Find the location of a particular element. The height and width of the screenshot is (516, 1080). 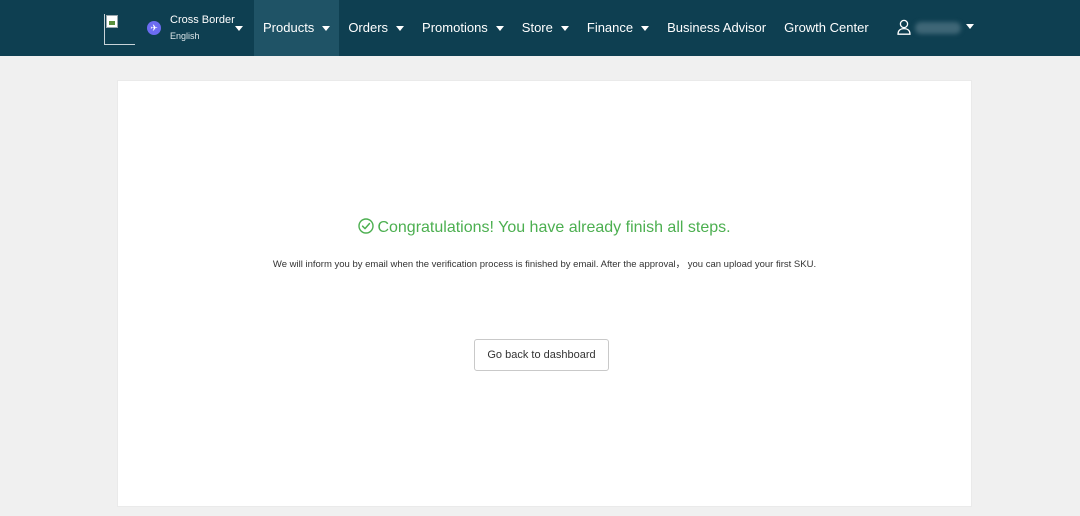

user-name-redacted is located at coordinates (938, 28).